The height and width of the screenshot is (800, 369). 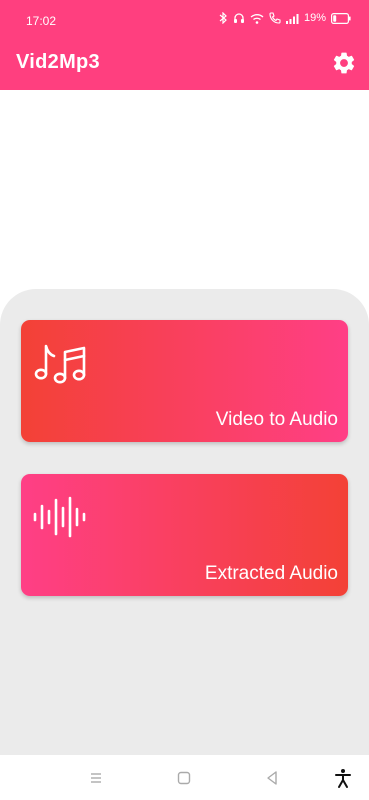 What do you see at coordinates (58, 62) in the screenshot?
I see `app-title: Vid2Mp3` at bounding box center [58, 62].